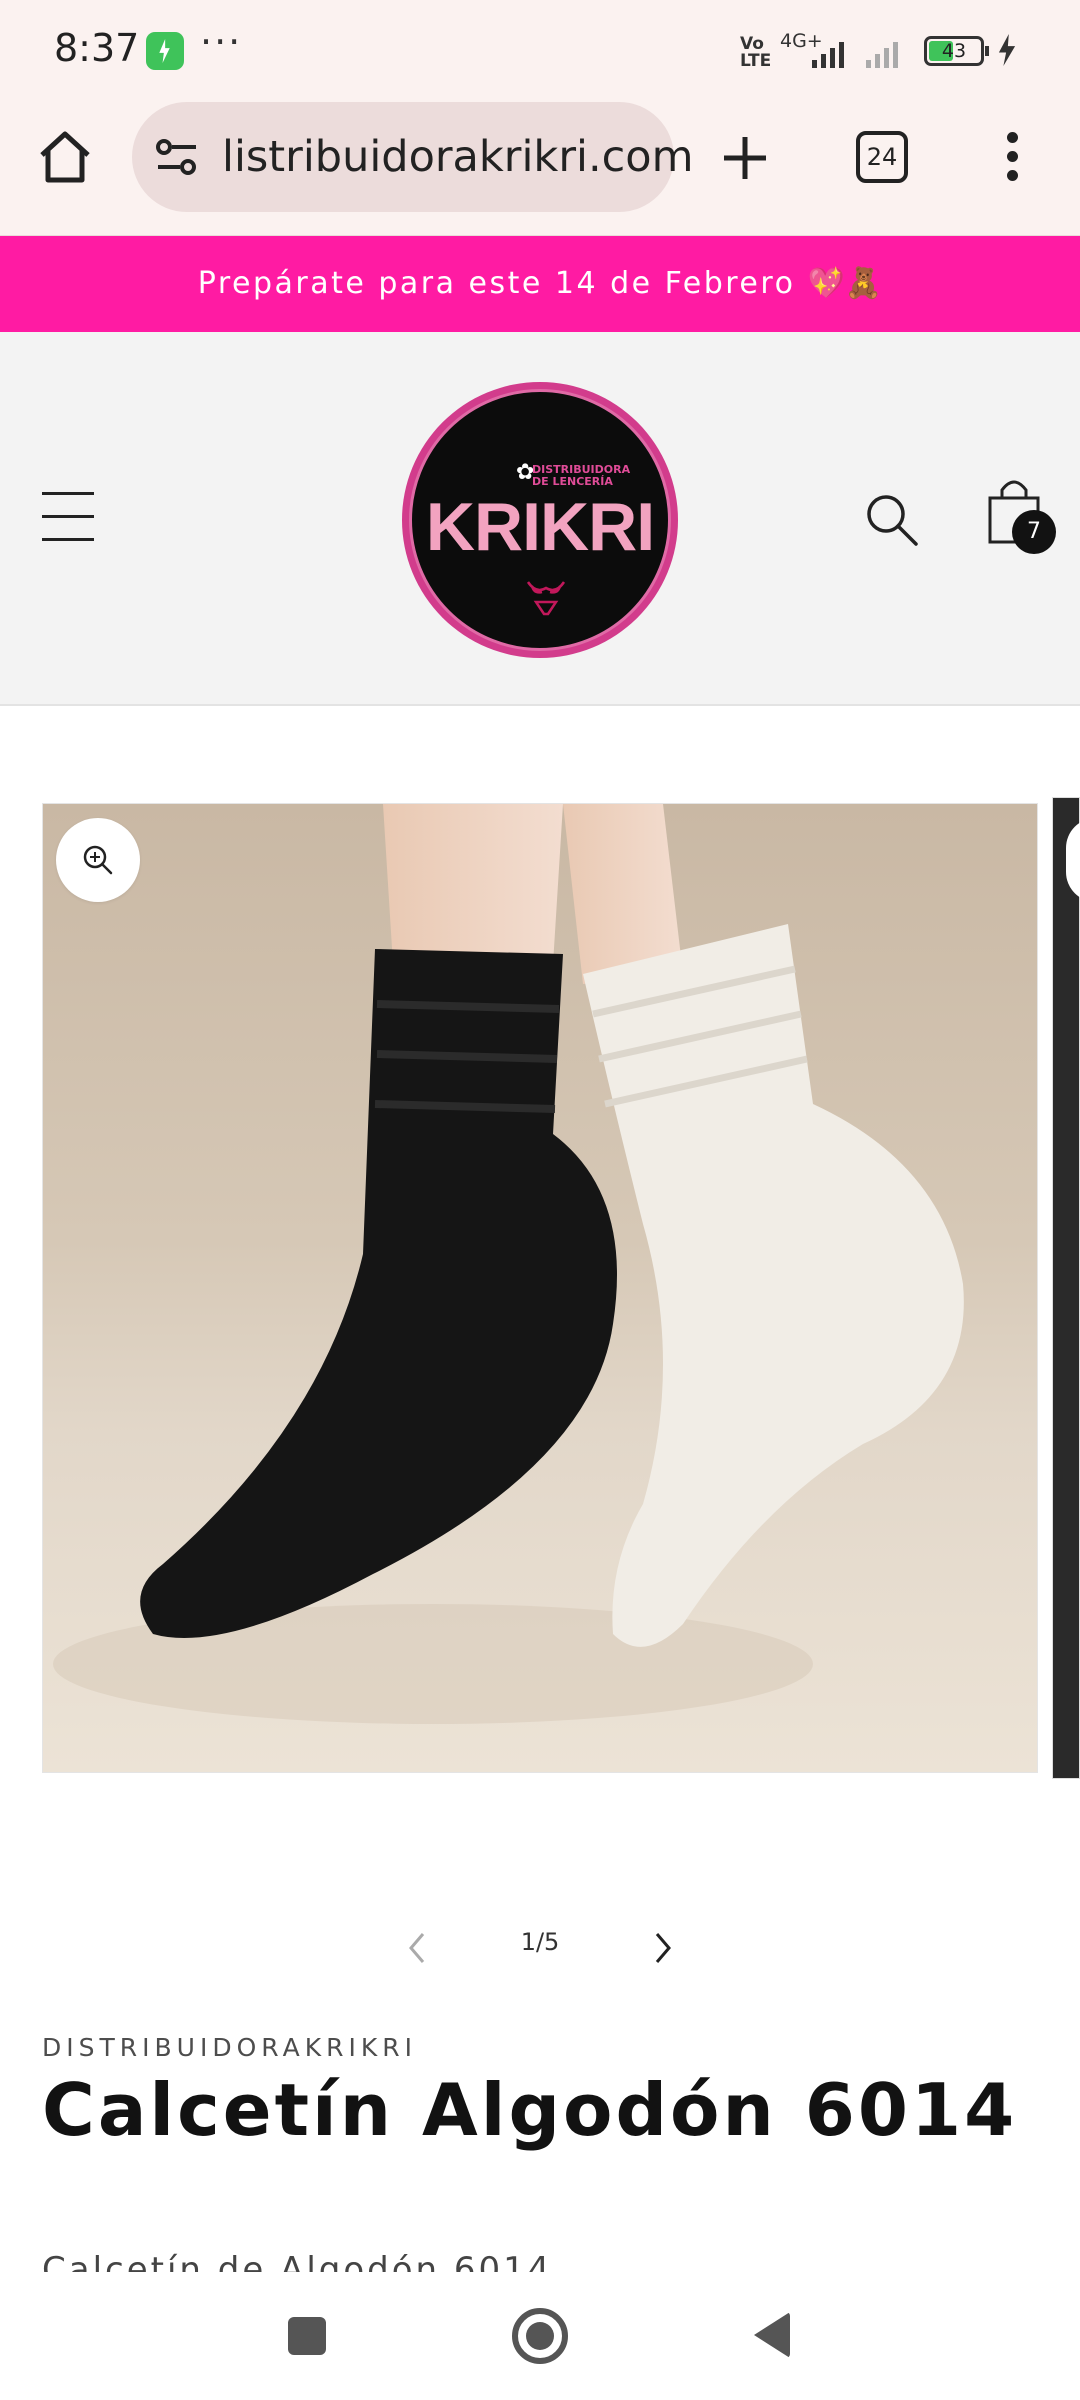 Image resolution: width=1080 pixels, height=2400 pixels. Describe the element at coordinates (530, 2110) in the screenshot. I see `product-title: Calcetín Algodón 6014` at that location.